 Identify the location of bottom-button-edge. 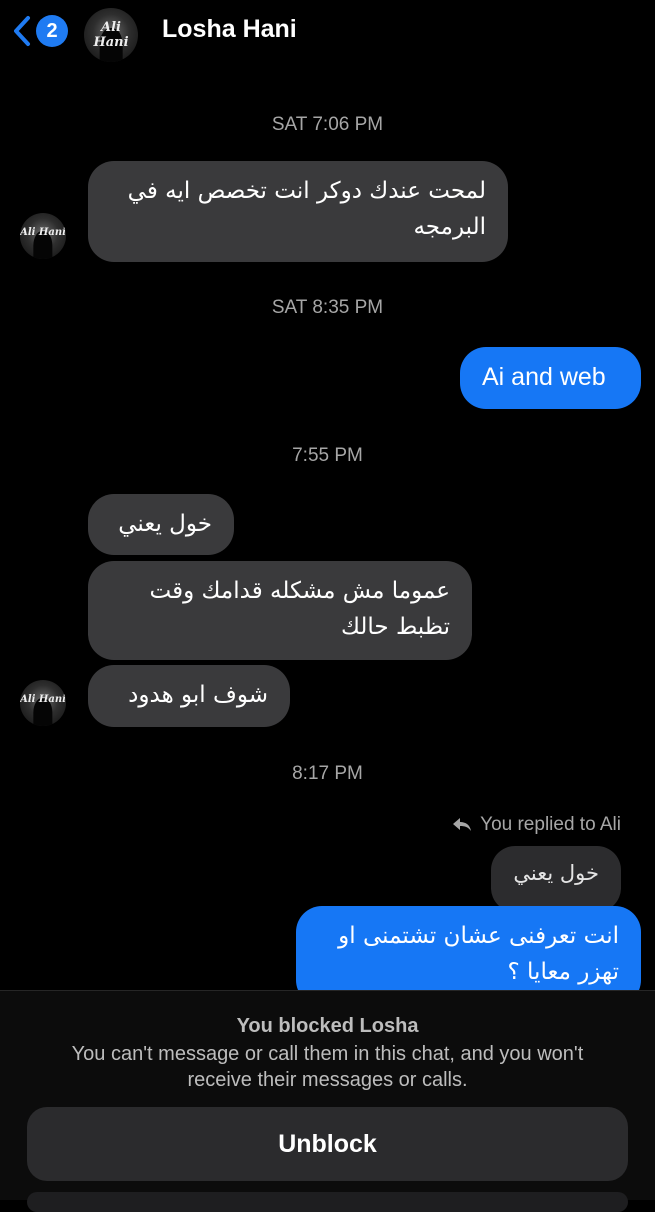
(327, 1202).